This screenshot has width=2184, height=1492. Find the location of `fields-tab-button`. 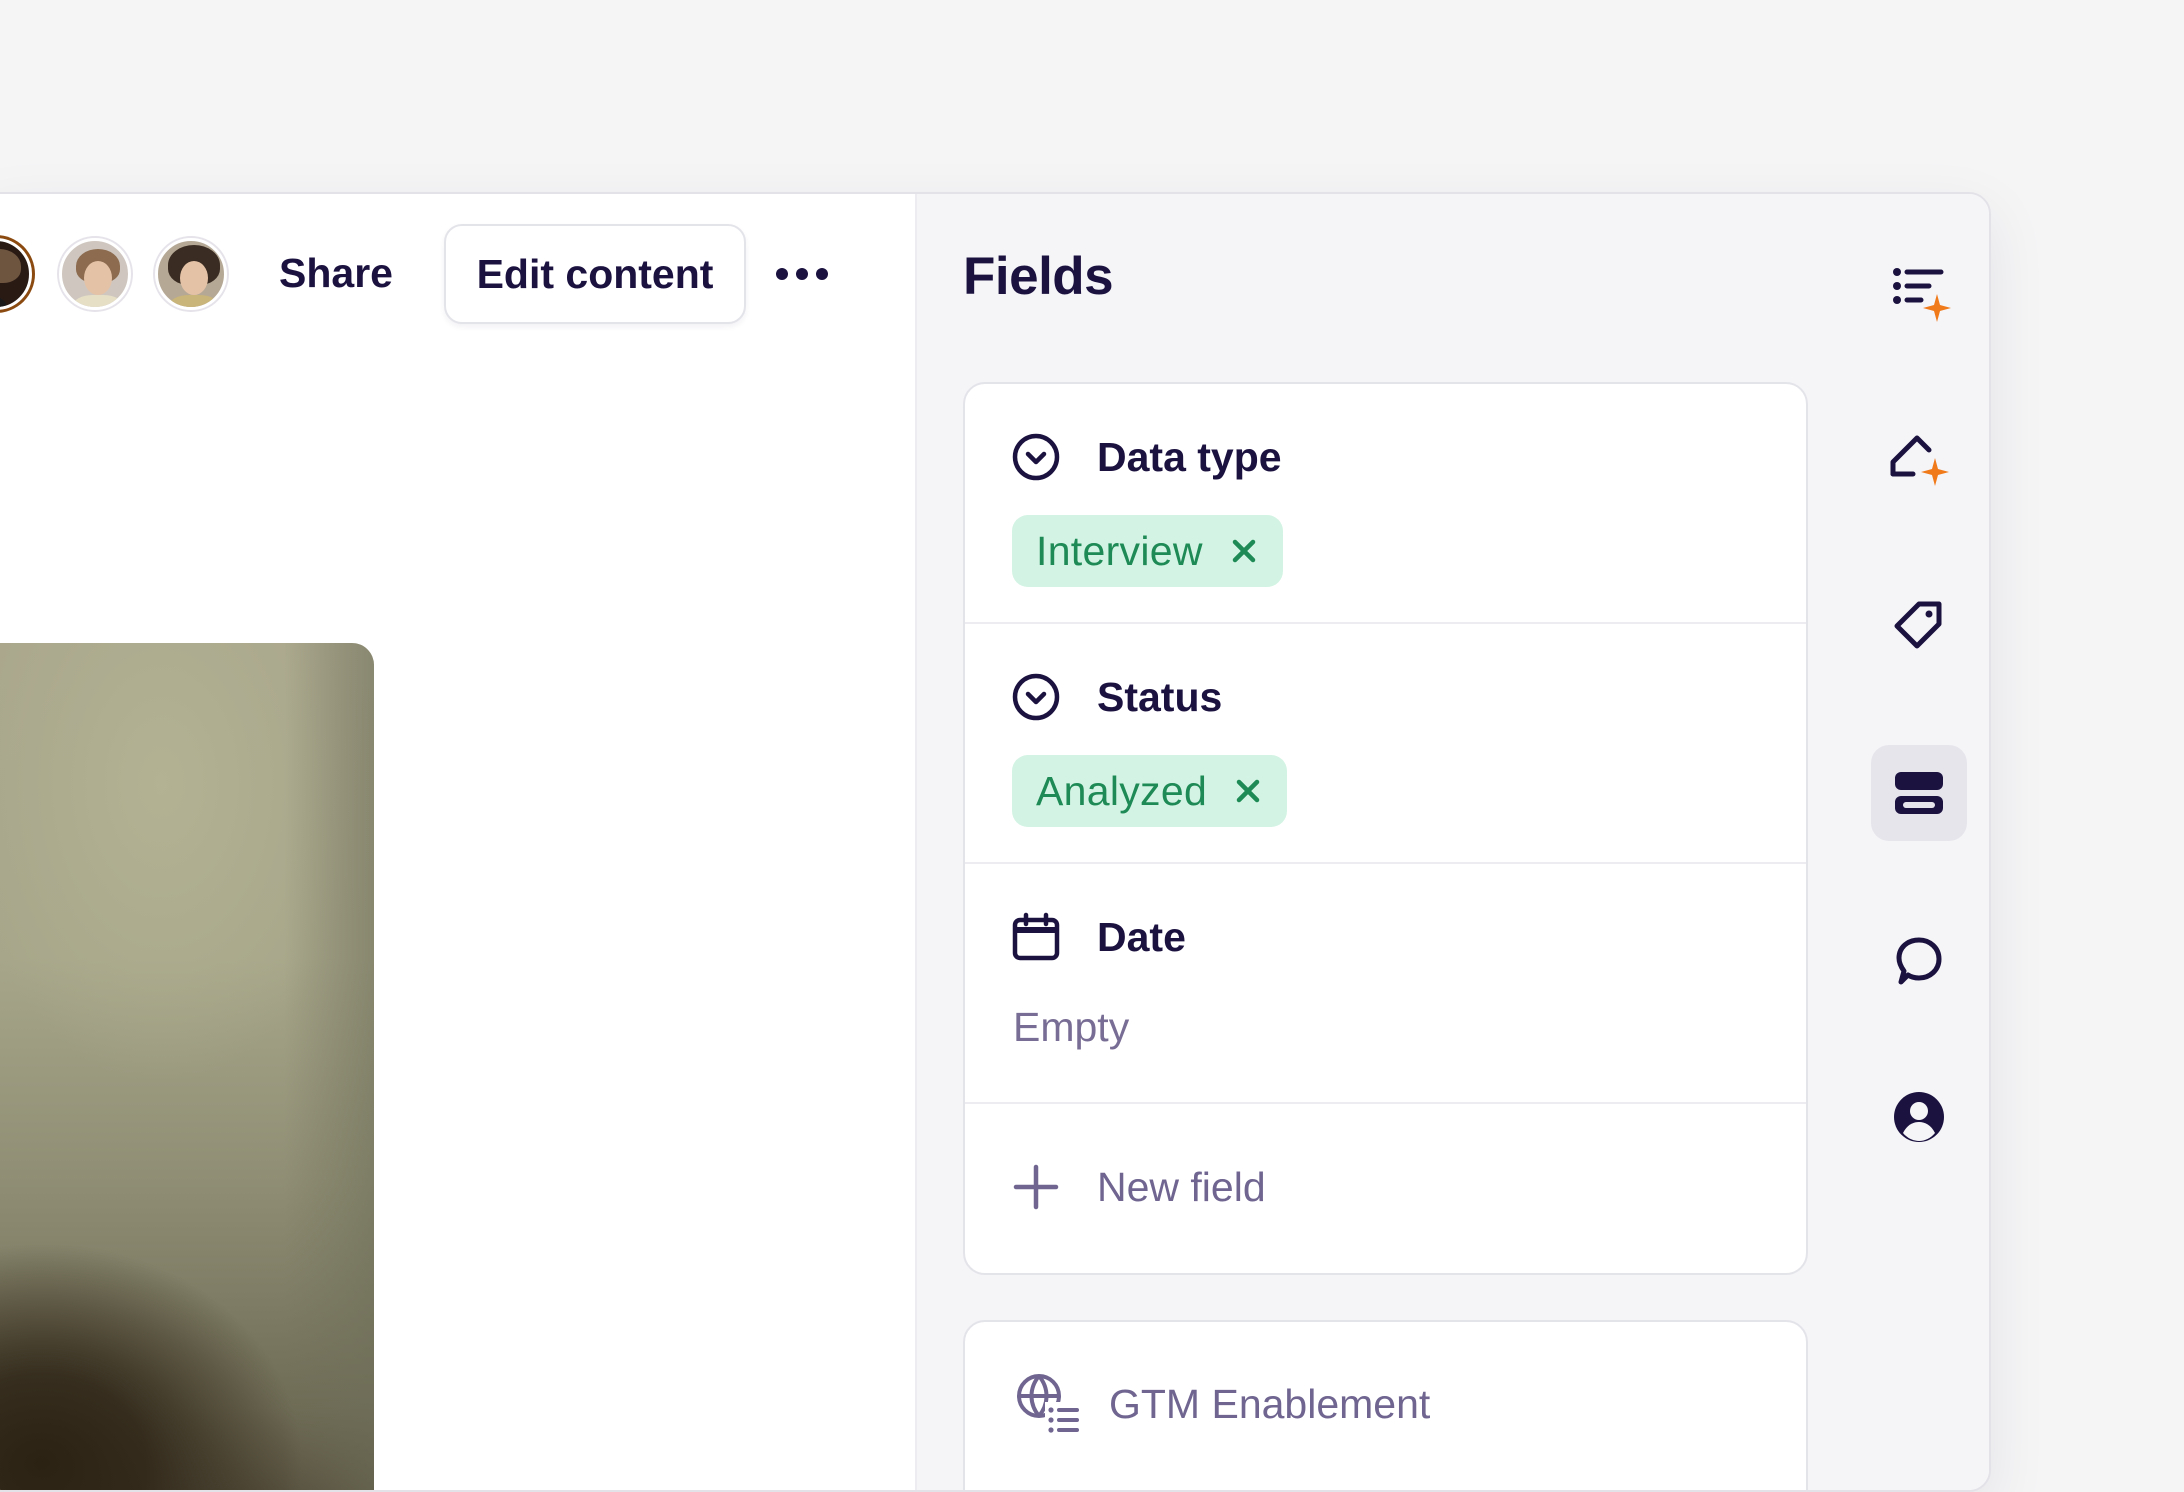

fields-tab-button is located at coordinates (1919, 793).